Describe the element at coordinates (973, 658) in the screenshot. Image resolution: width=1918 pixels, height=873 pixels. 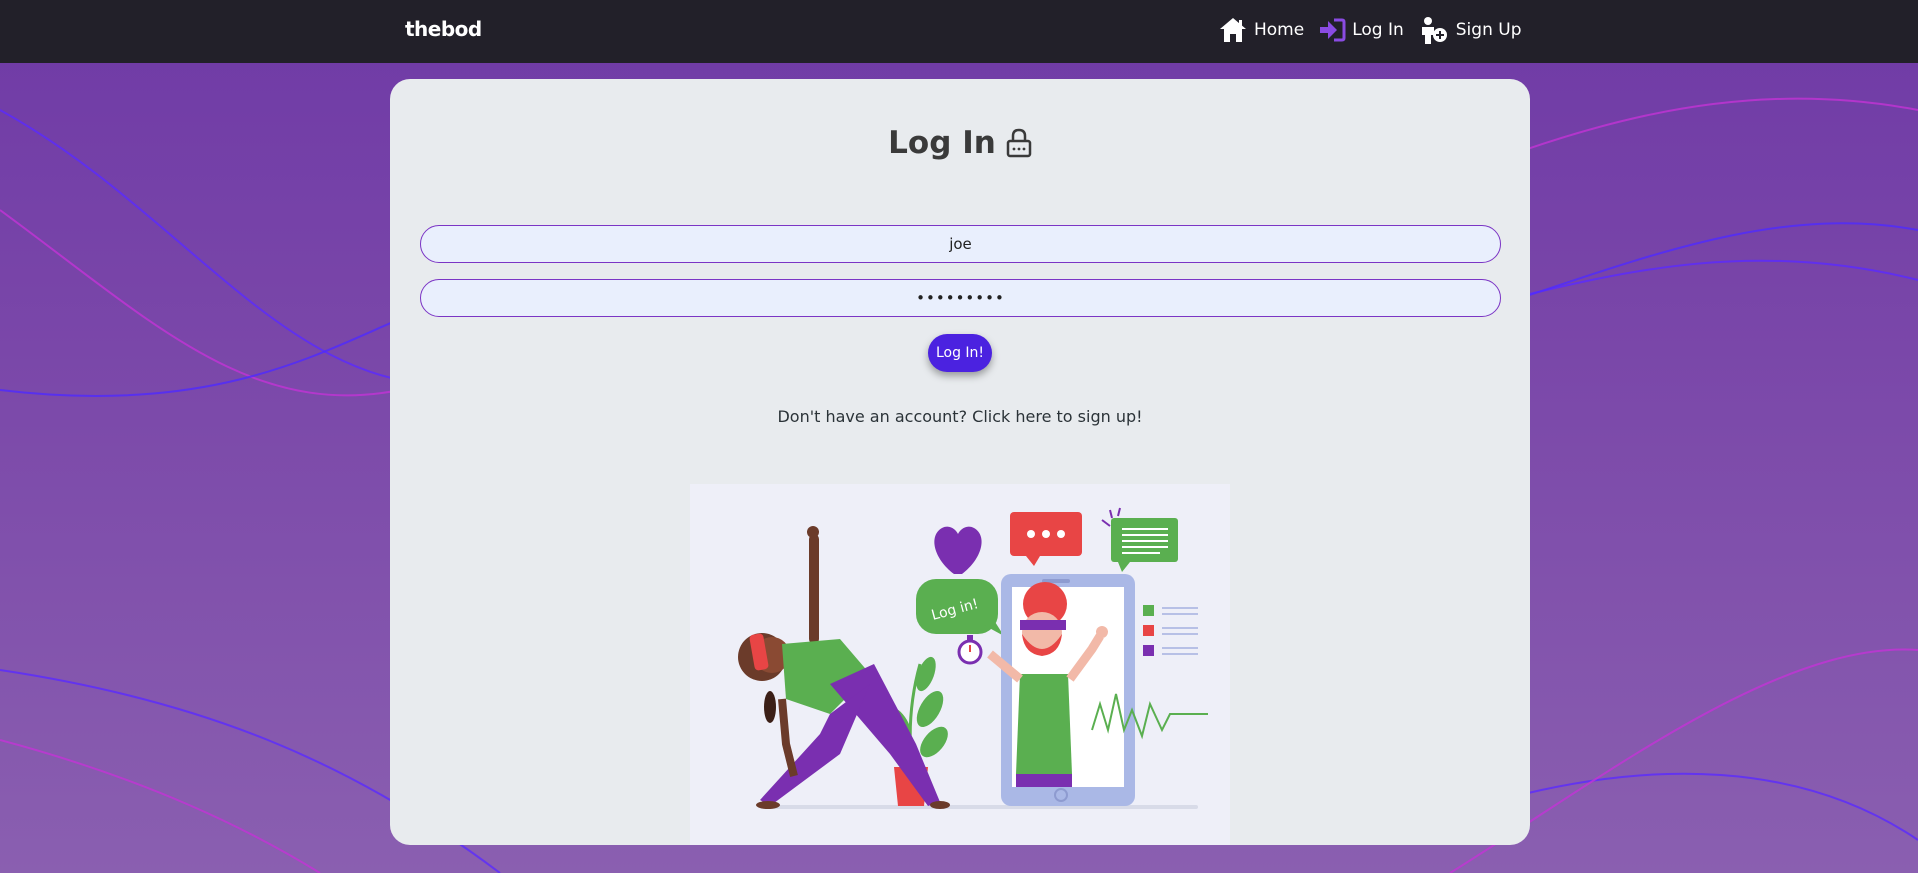
I see `fitness-illustration-svg: Log in!` at that location.